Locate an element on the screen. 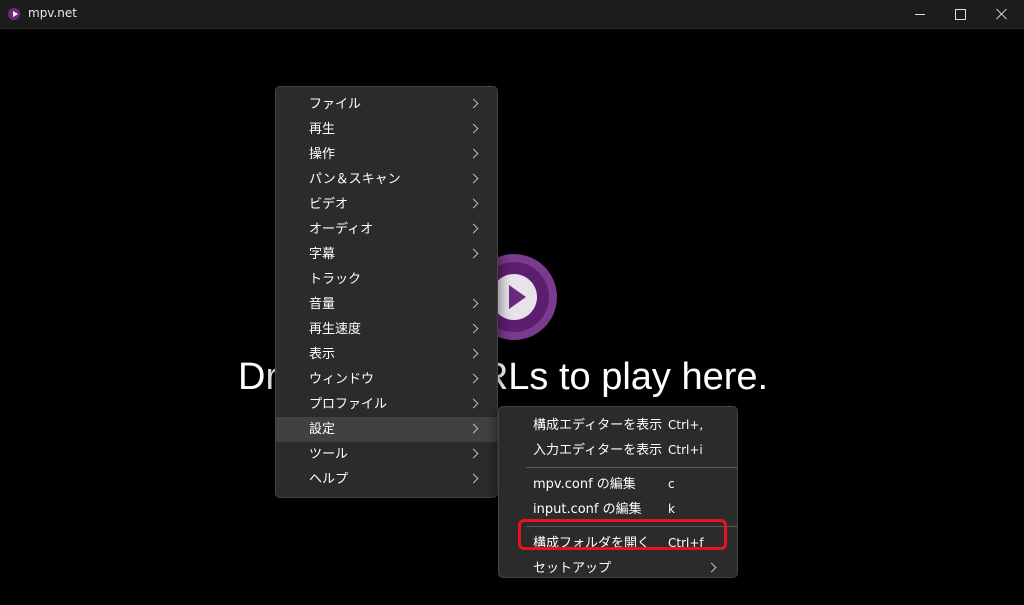 The height and width of the screenshot is (605, 1024). menu-item-label: 再生 is located at coordinates (322, 129).